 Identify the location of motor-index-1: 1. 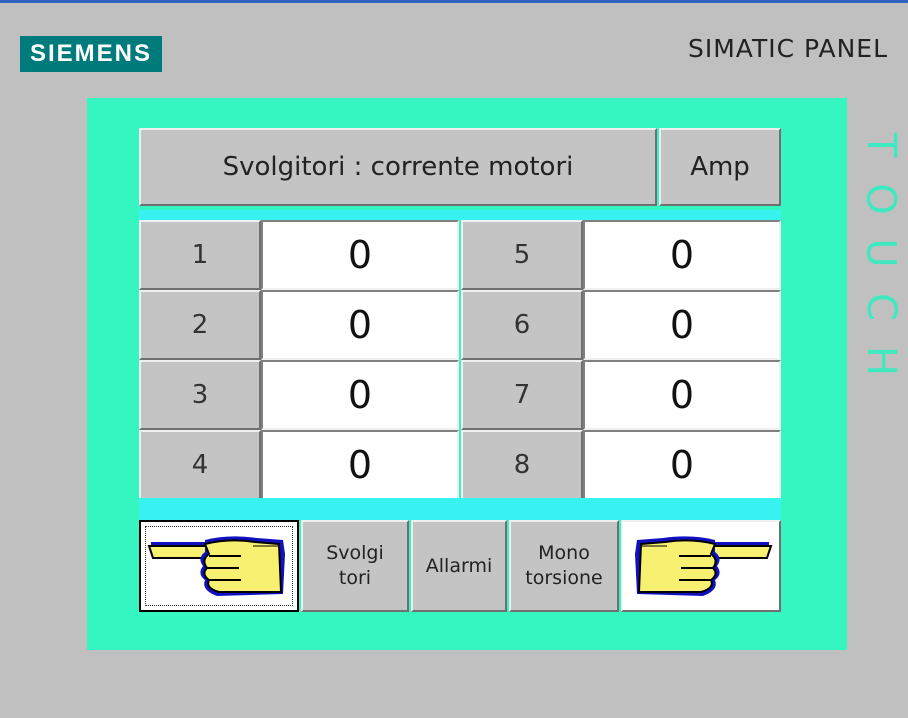
(200, 255).